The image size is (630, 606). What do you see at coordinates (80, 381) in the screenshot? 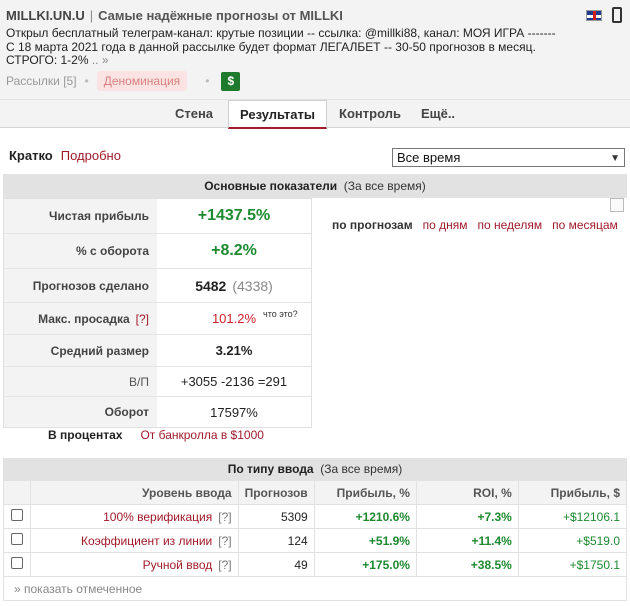
I see `stat-label: В/П` at bounding box center [80, 381].